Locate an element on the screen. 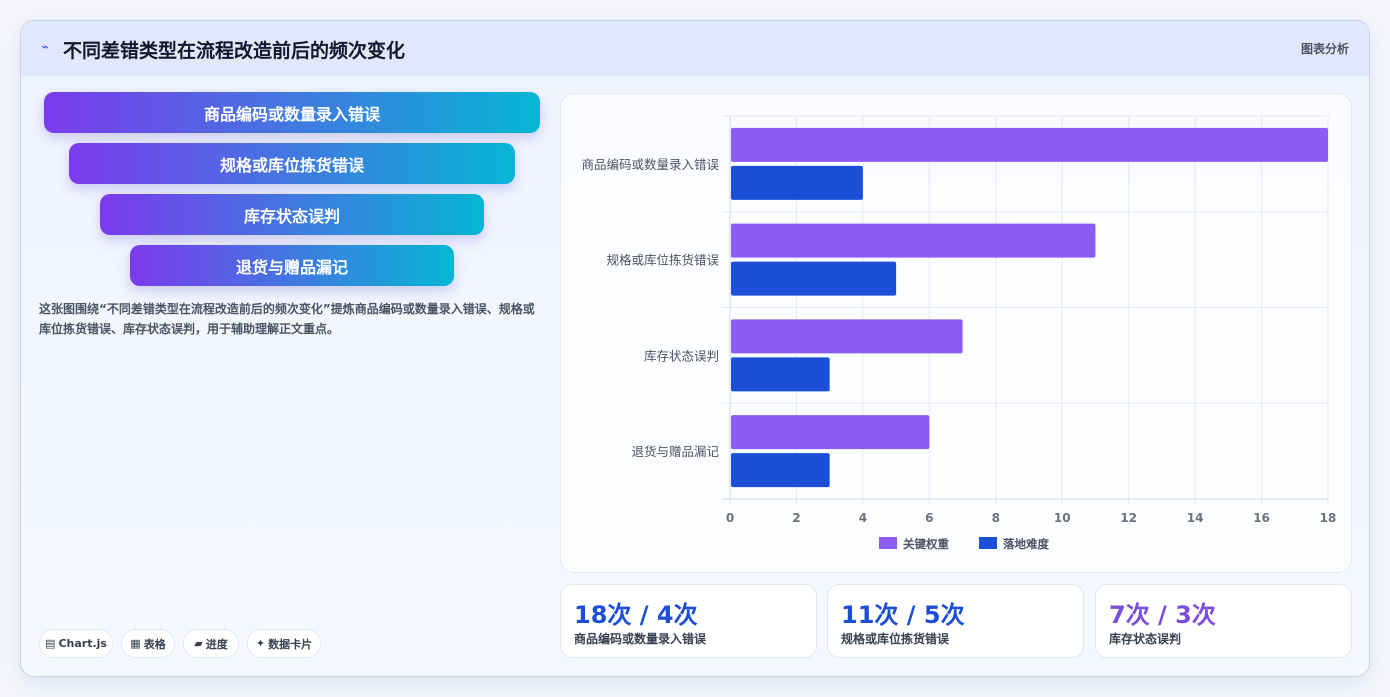  chart-icon: ▤ is located at coordinates (50, 643).